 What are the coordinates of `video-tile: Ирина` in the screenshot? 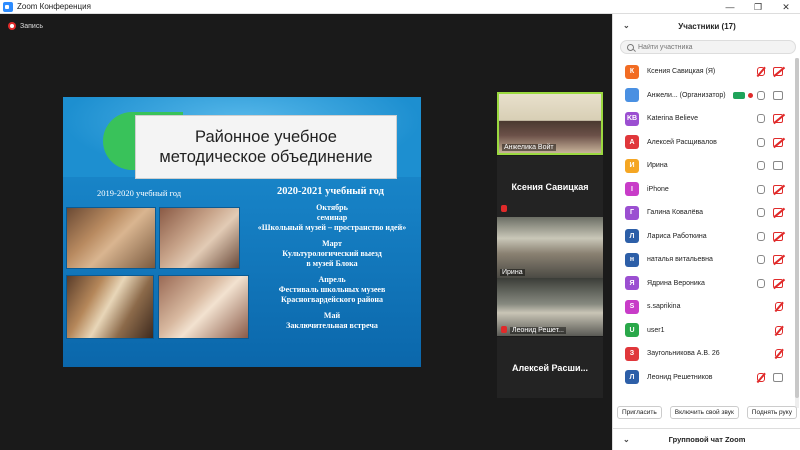 It's located at (550, 247).